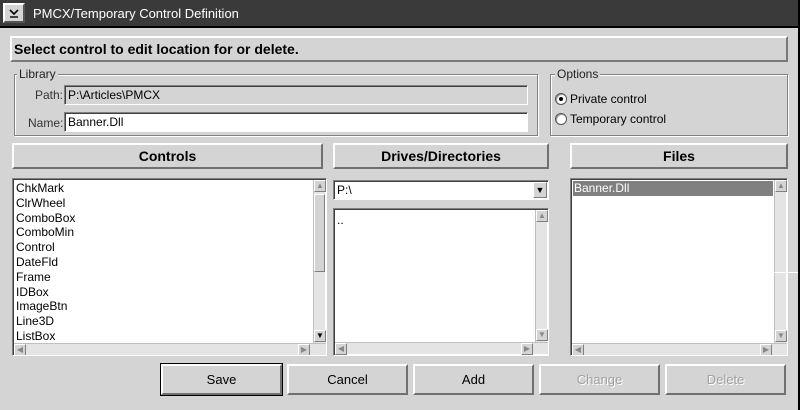 This screenshot has width=800, height=410. Describe the element at coordinates (561, 99) in the screenshot. I see `radio-selected-indicator` at that location.